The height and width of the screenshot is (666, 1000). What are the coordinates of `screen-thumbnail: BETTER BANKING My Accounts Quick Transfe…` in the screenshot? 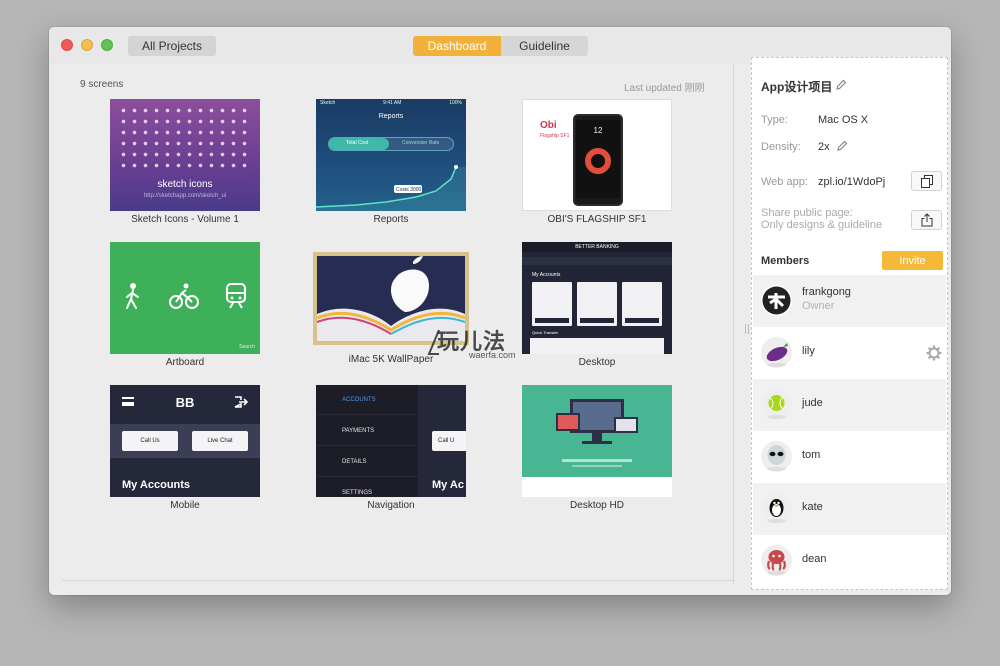 It's located at (597, 298).